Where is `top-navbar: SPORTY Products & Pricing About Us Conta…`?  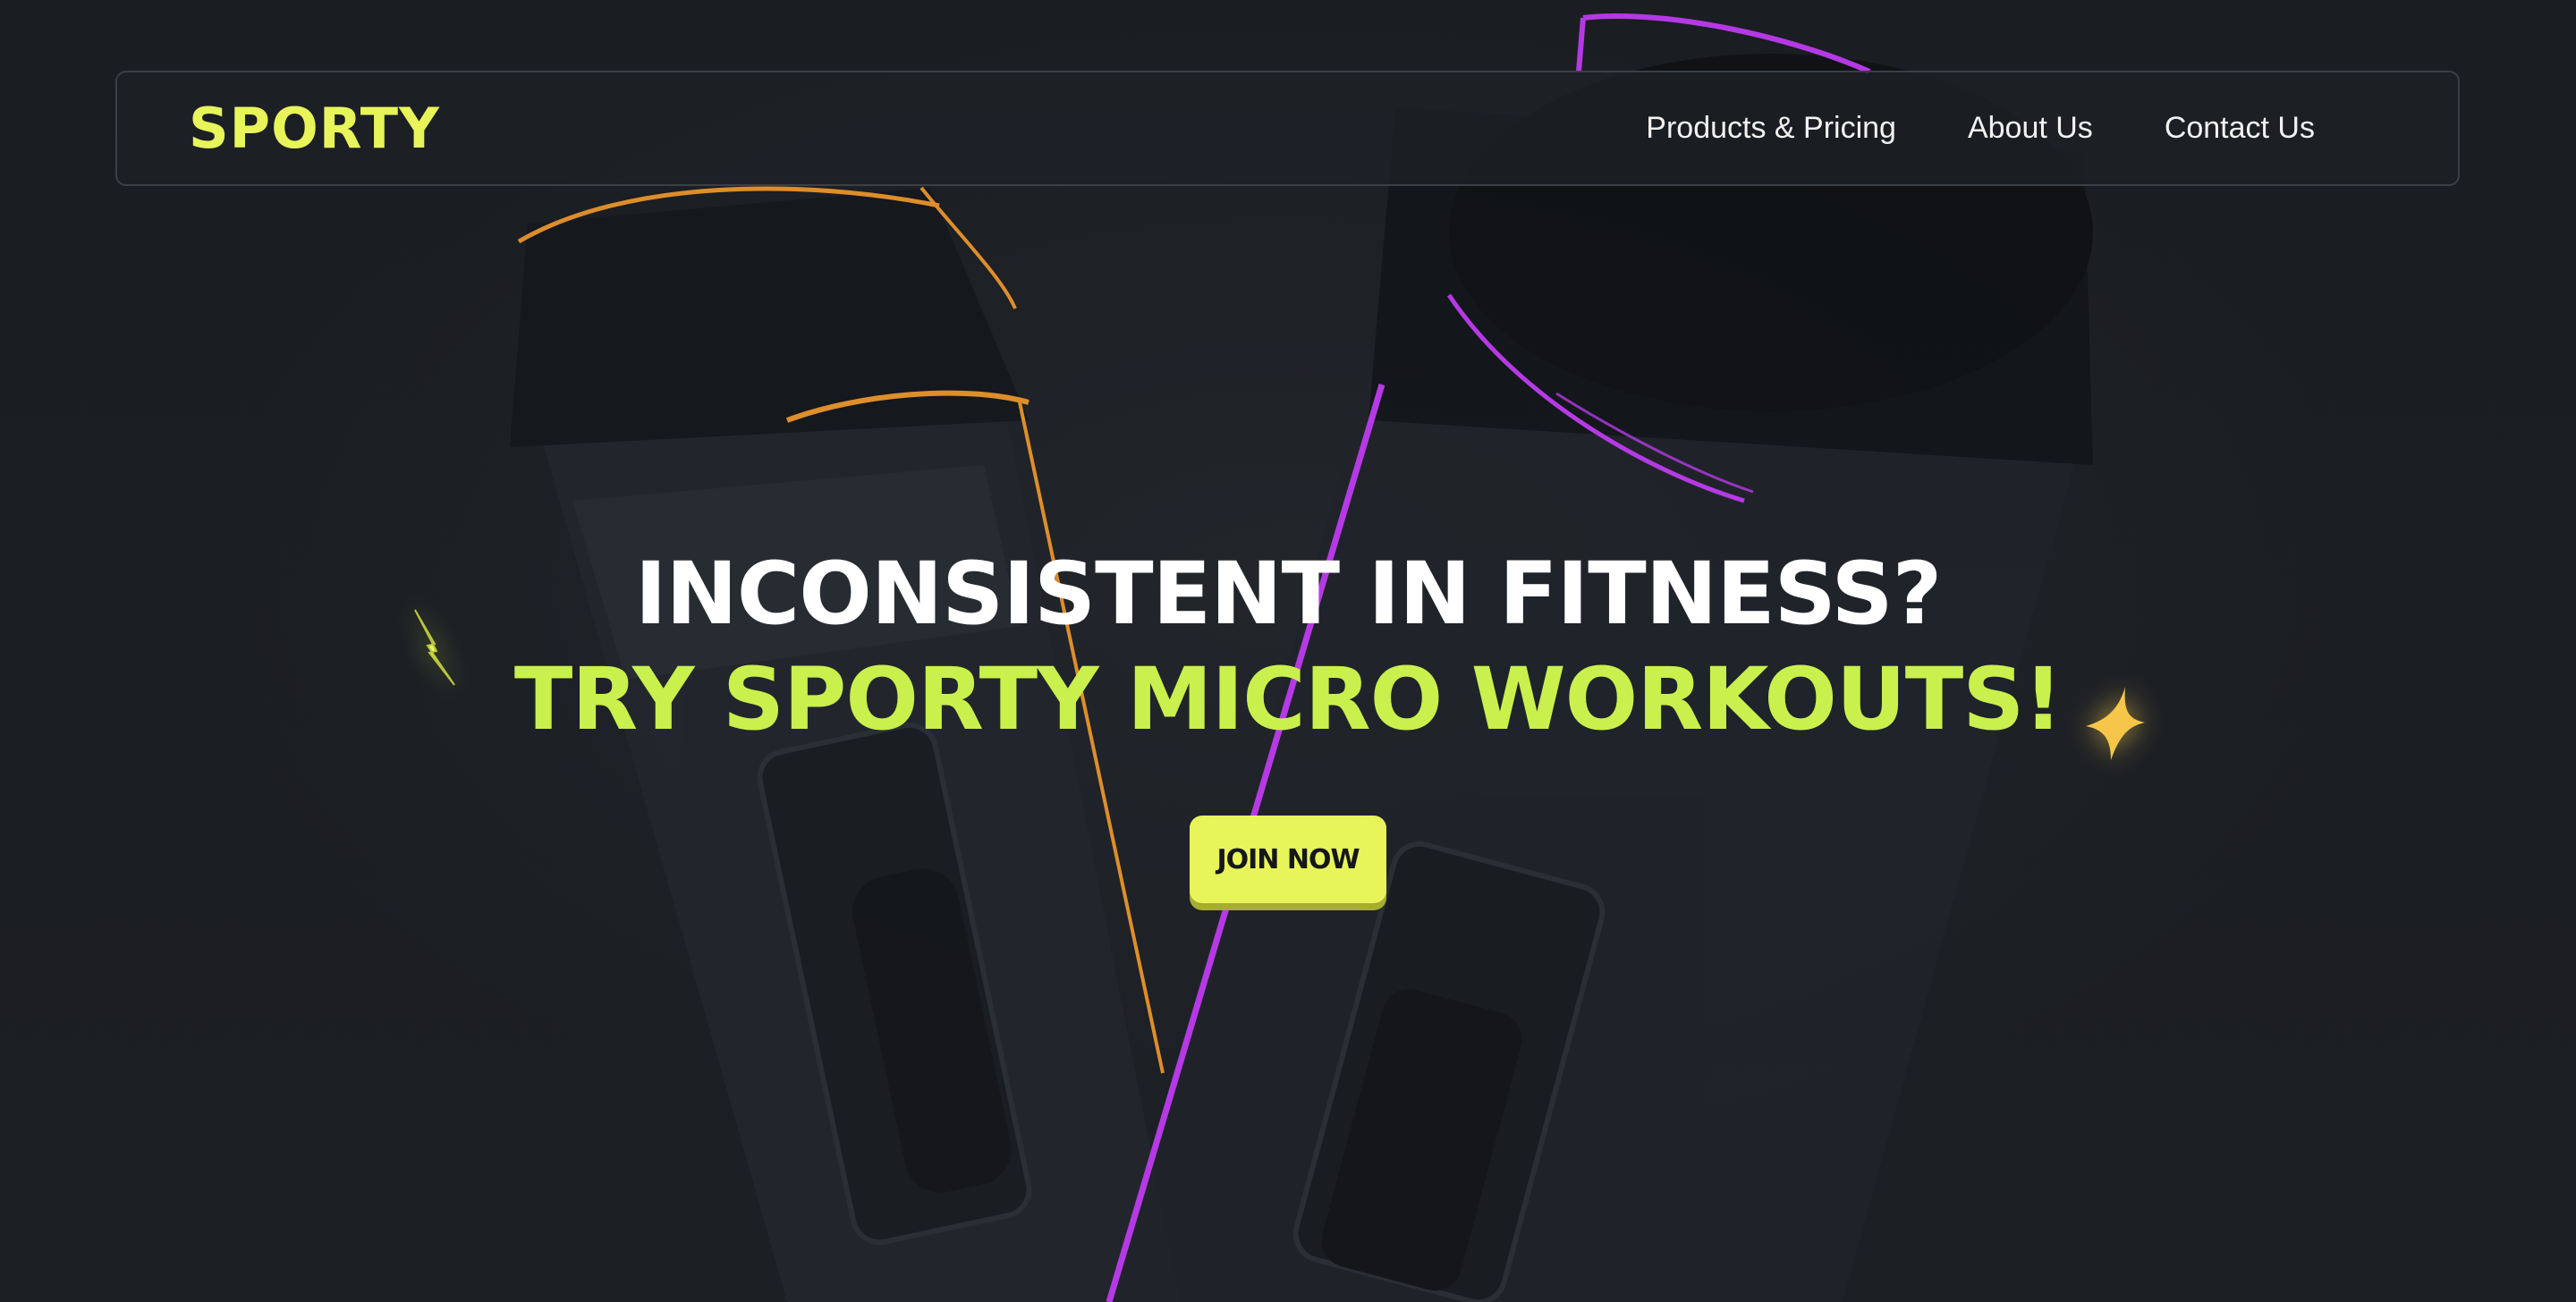
top-navbar: SPORTY Products & Pricing About Us Conta… is located at coordinates (1287, 128).